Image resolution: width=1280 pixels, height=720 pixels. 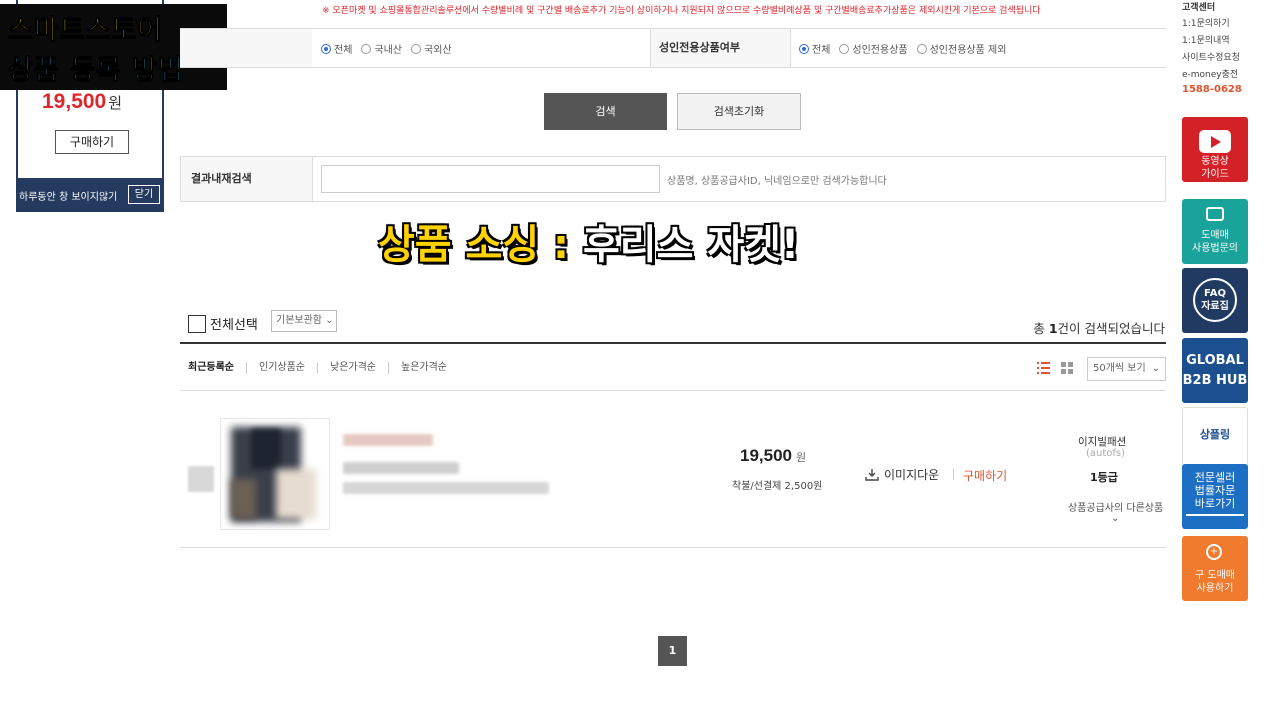 I want to click on buy-button: 구매하기, so click(x=985, y=475).